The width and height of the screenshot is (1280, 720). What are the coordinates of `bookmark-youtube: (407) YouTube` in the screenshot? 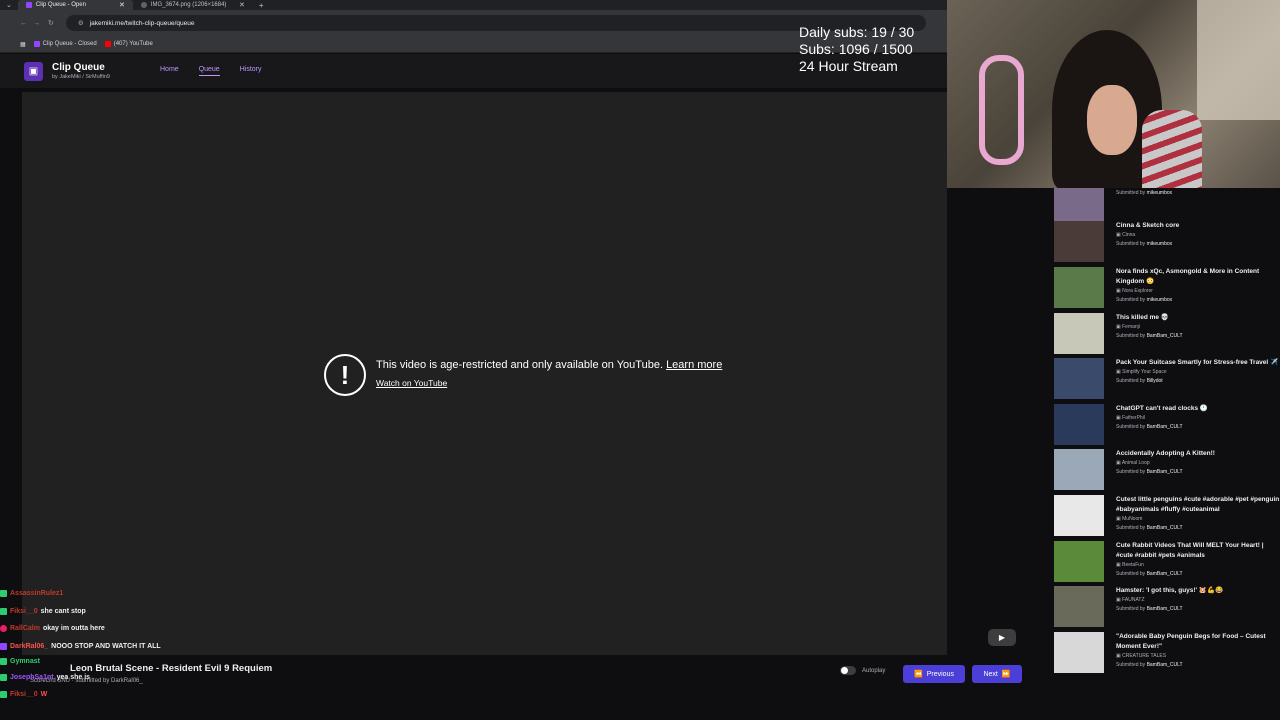 It's located at (128, 44).